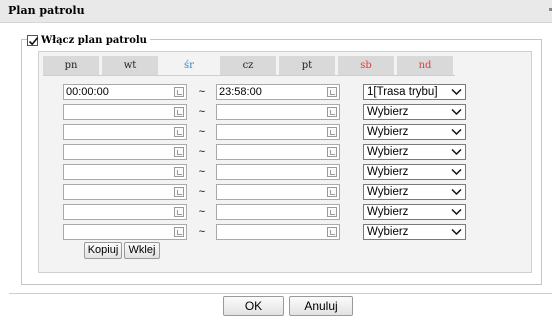 This screenshot has width=552, height=316. I want to click on tab-mon: pn, so click(71, 65).